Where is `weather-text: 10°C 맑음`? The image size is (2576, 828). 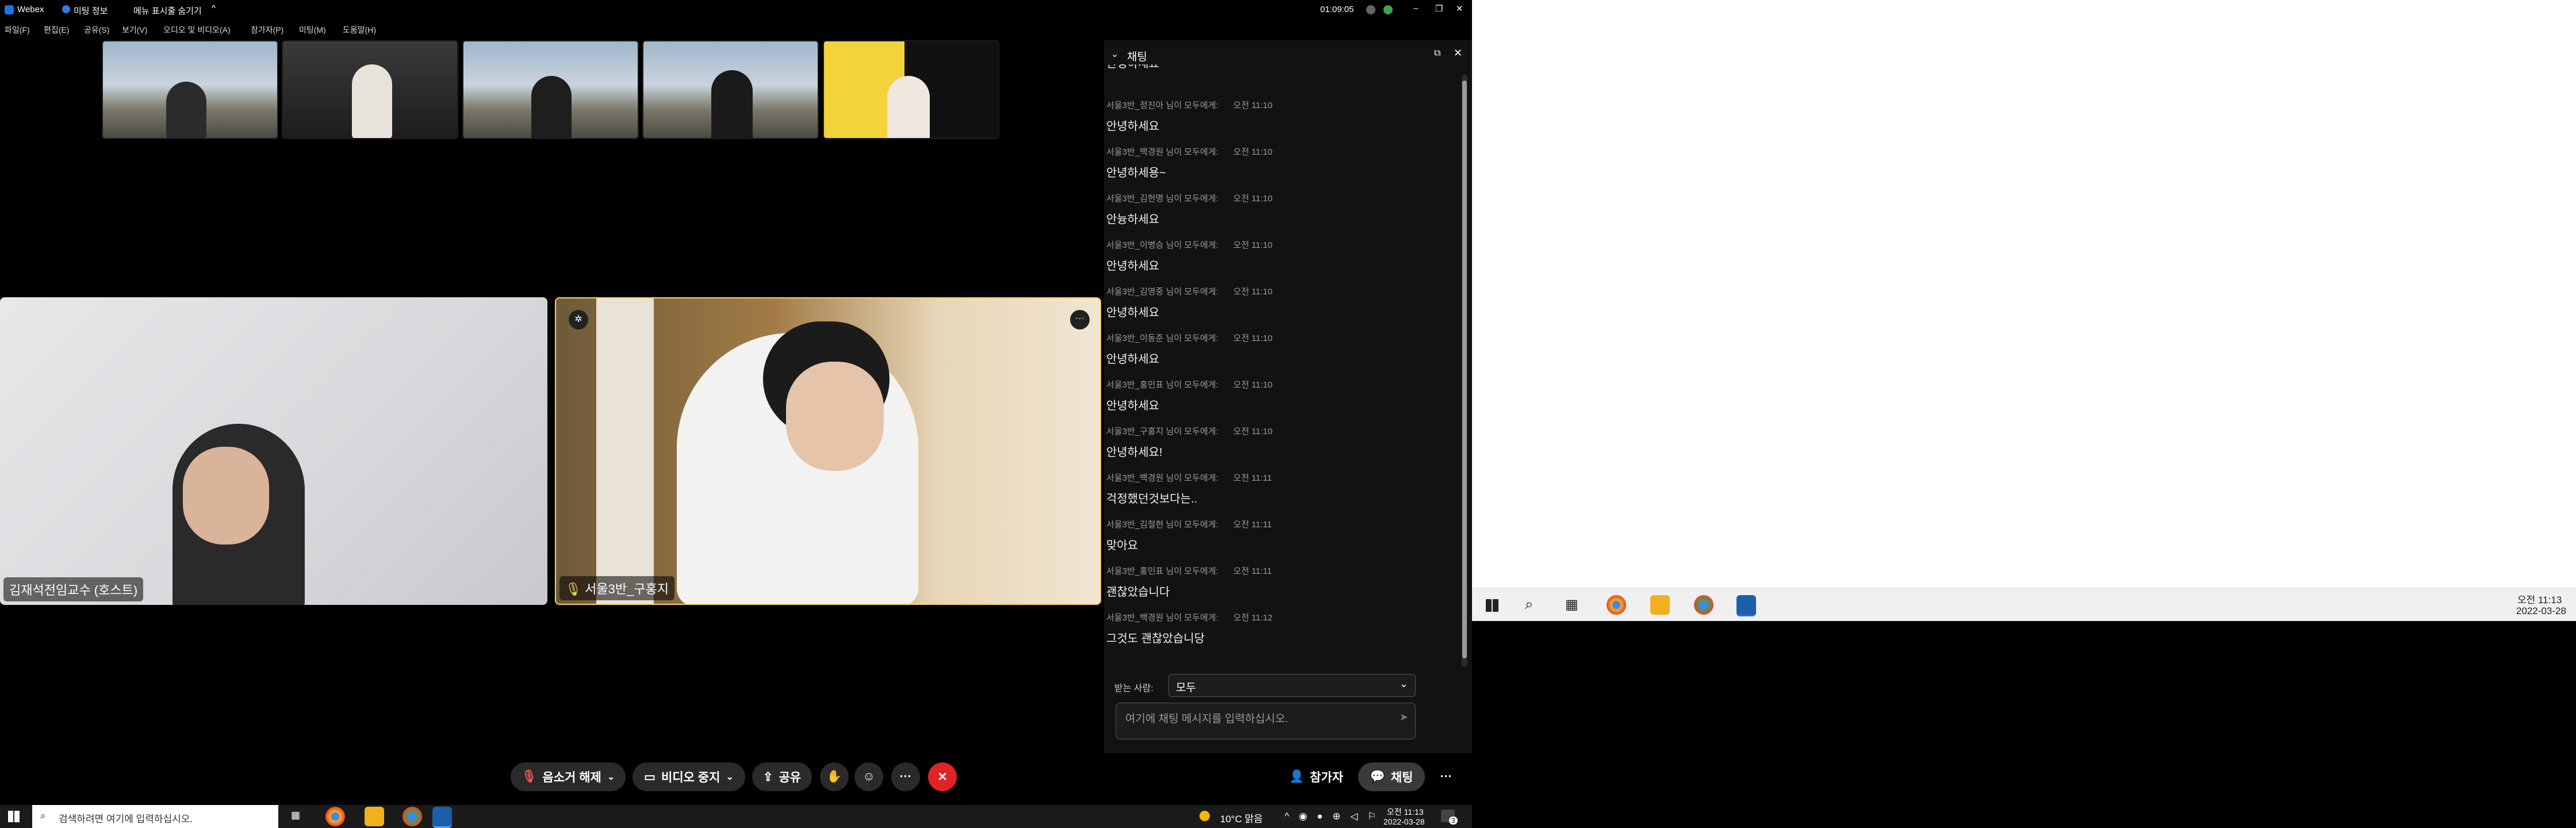
weather-text: 10°C 맑음 is located at coordinates (1241, 818).